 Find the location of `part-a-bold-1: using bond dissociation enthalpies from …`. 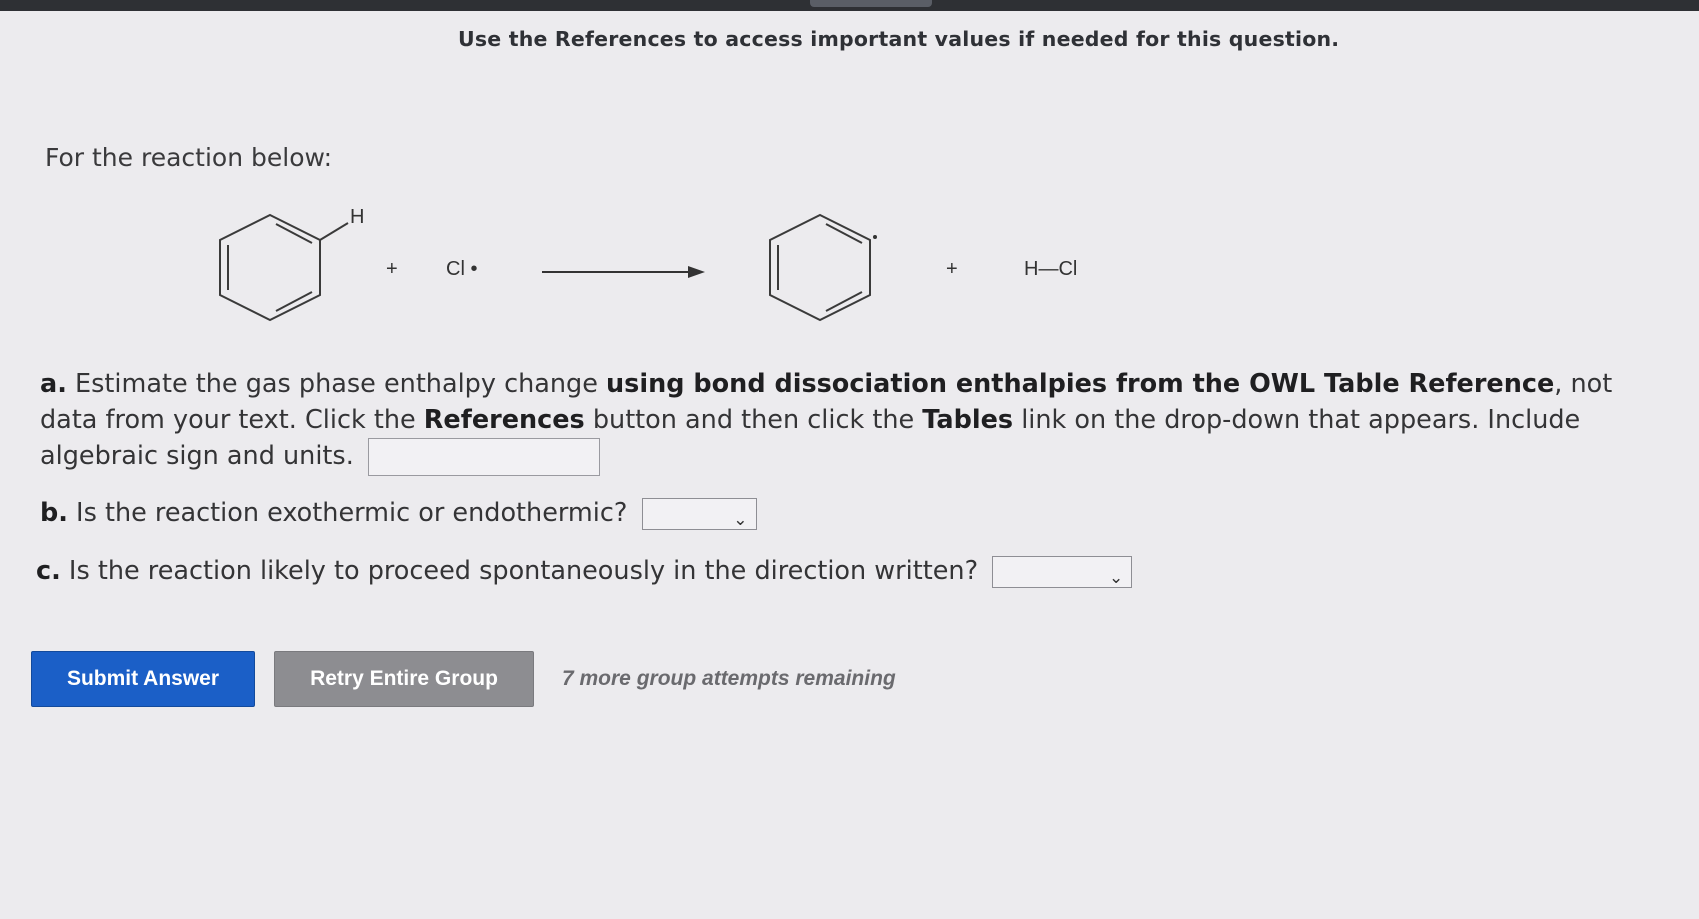

part-a-bold-1: using bond dissociation enthalpies from … is located at coordinates (1080, 384).